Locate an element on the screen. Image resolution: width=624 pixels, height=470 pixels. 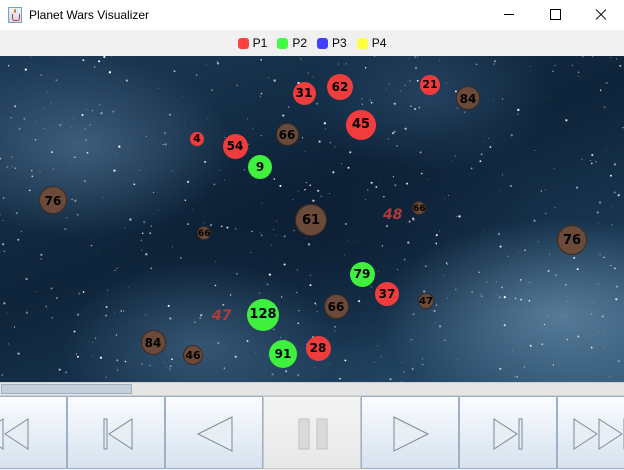
title-bar: Planet Wars Visualizer is located at coordinates (312, 15).